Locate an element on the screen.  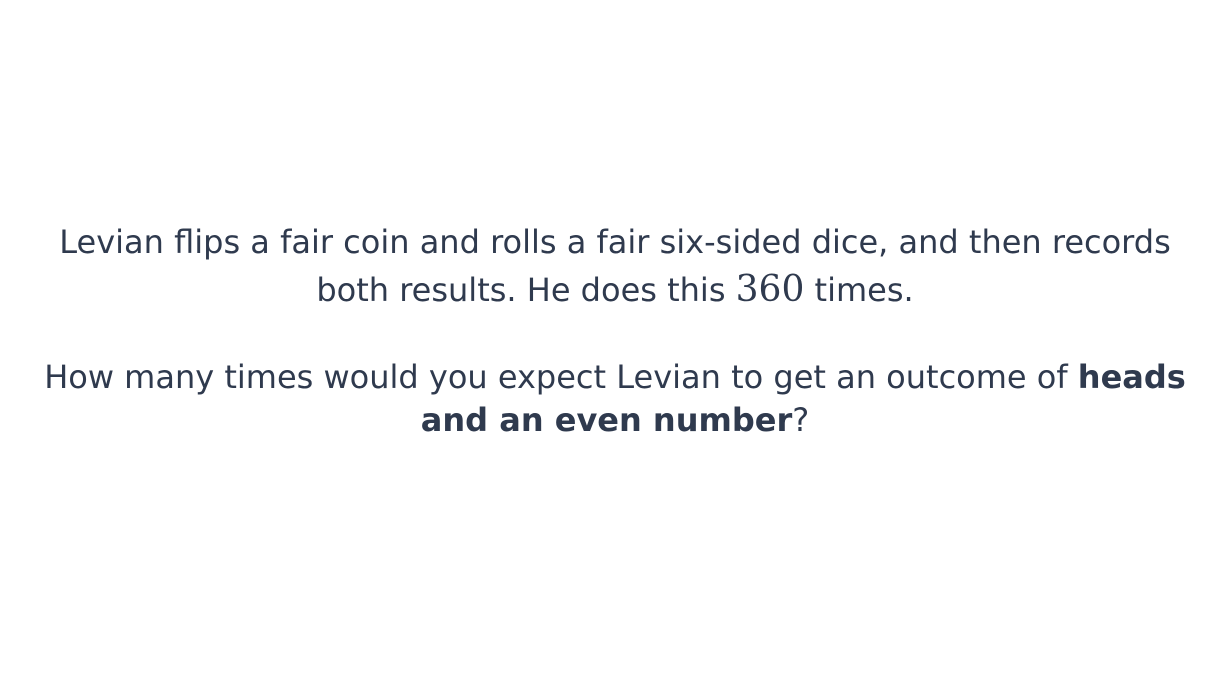
trials-number: 360 is located at coordinates (770, 289).